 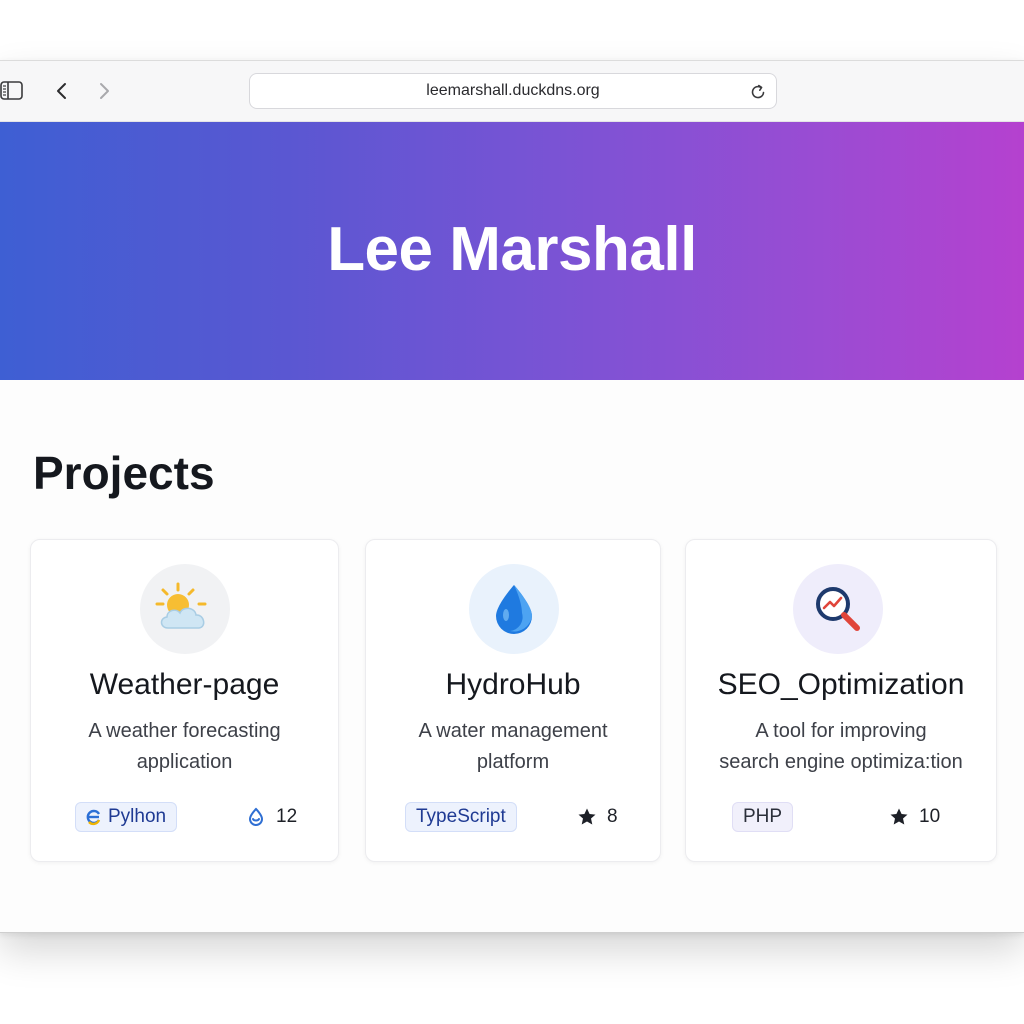 I want to click on description-line: application, so click(x=184, y=762).